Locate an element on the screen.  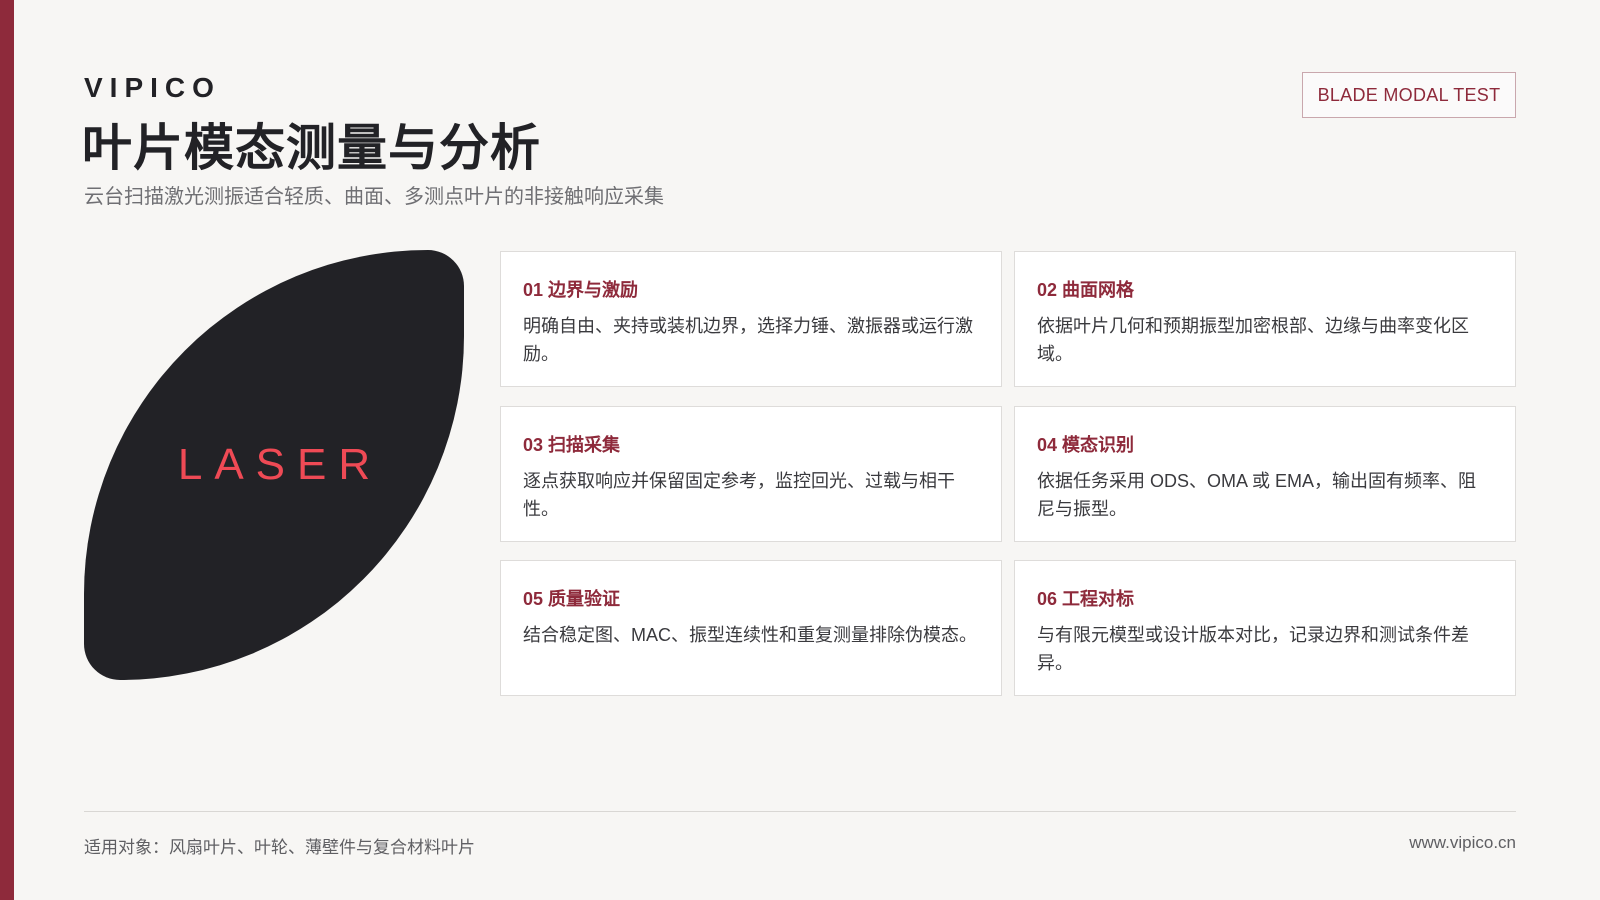
page-title: 叶片模态测量与分析 is located at coordinates (311, 148).